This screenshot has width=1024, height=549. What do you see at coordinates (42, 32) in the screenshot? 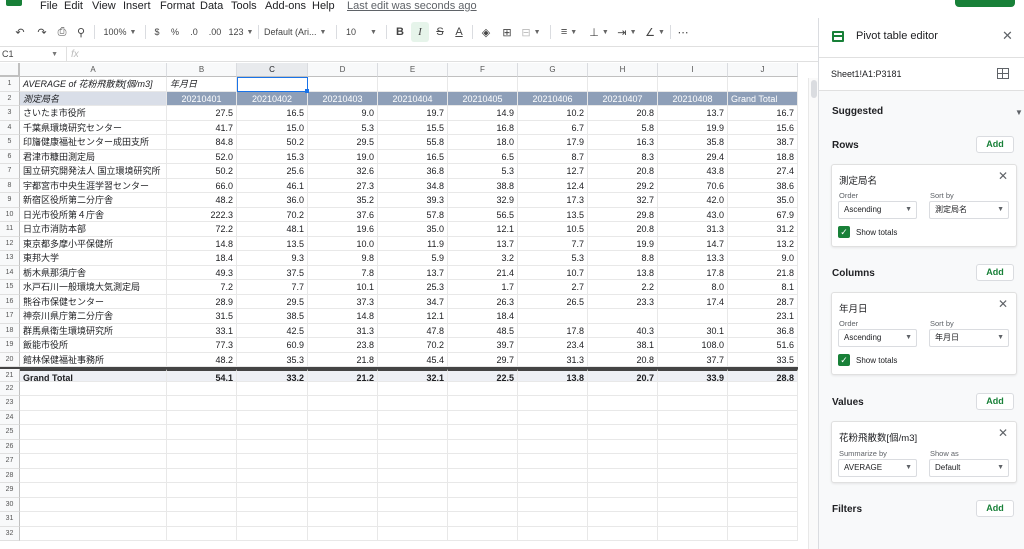
I see `redo-icon: ↷` at bounding box center [42, 32].